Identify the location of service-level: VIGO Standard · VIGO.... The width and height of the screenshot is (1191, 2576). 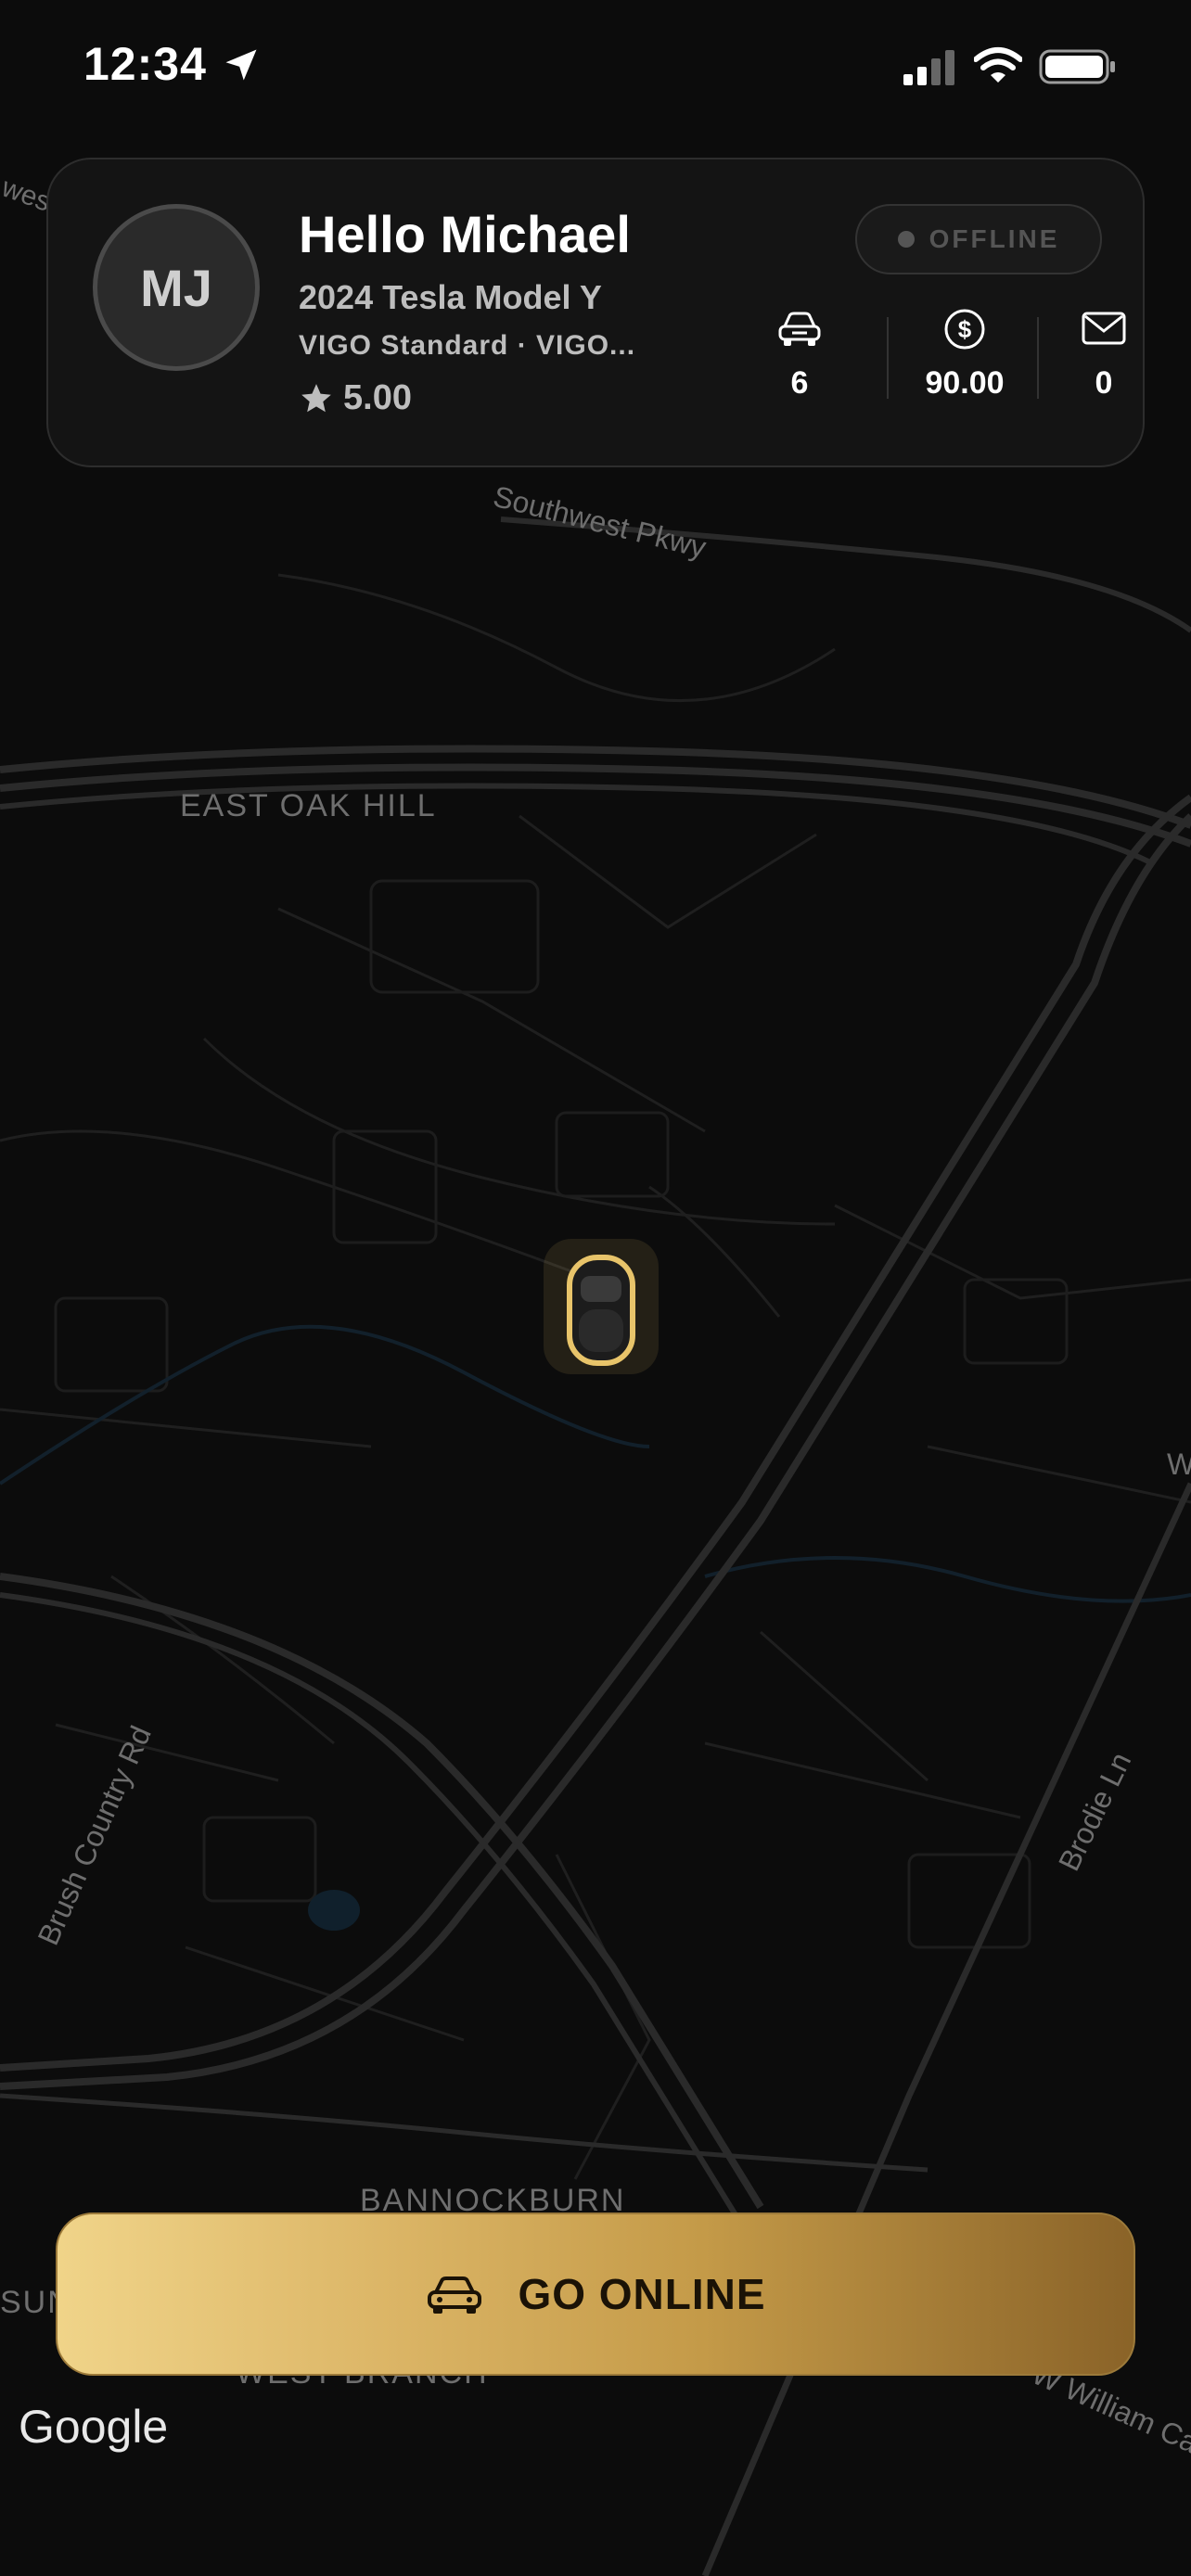
(467, 345).